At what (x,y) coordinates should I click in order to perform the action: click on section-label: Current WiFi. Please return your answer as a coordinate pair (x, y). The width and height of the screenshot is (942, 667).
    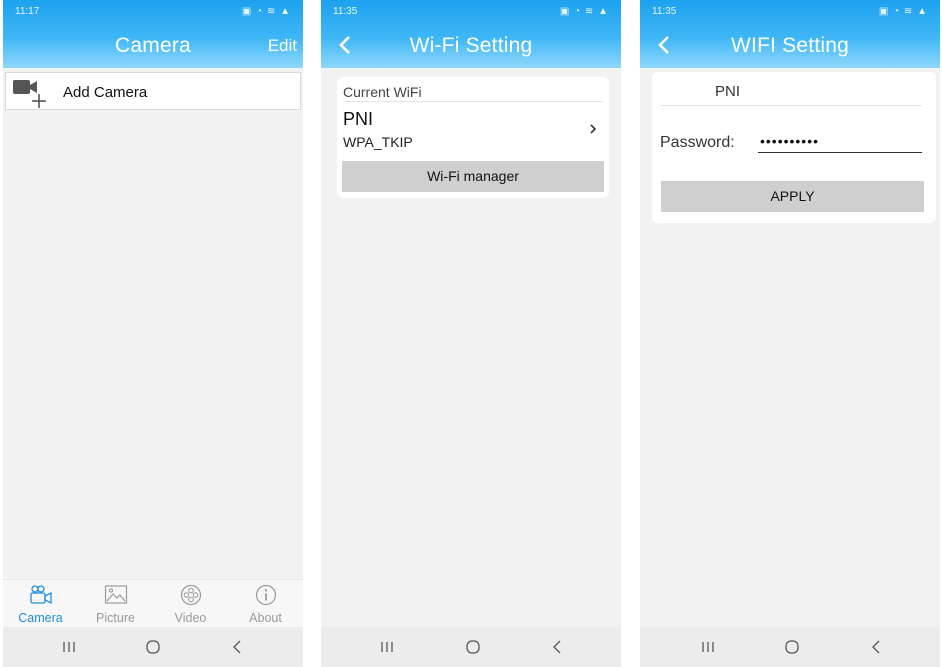
    Looking at the image, I should click on (382, 92).